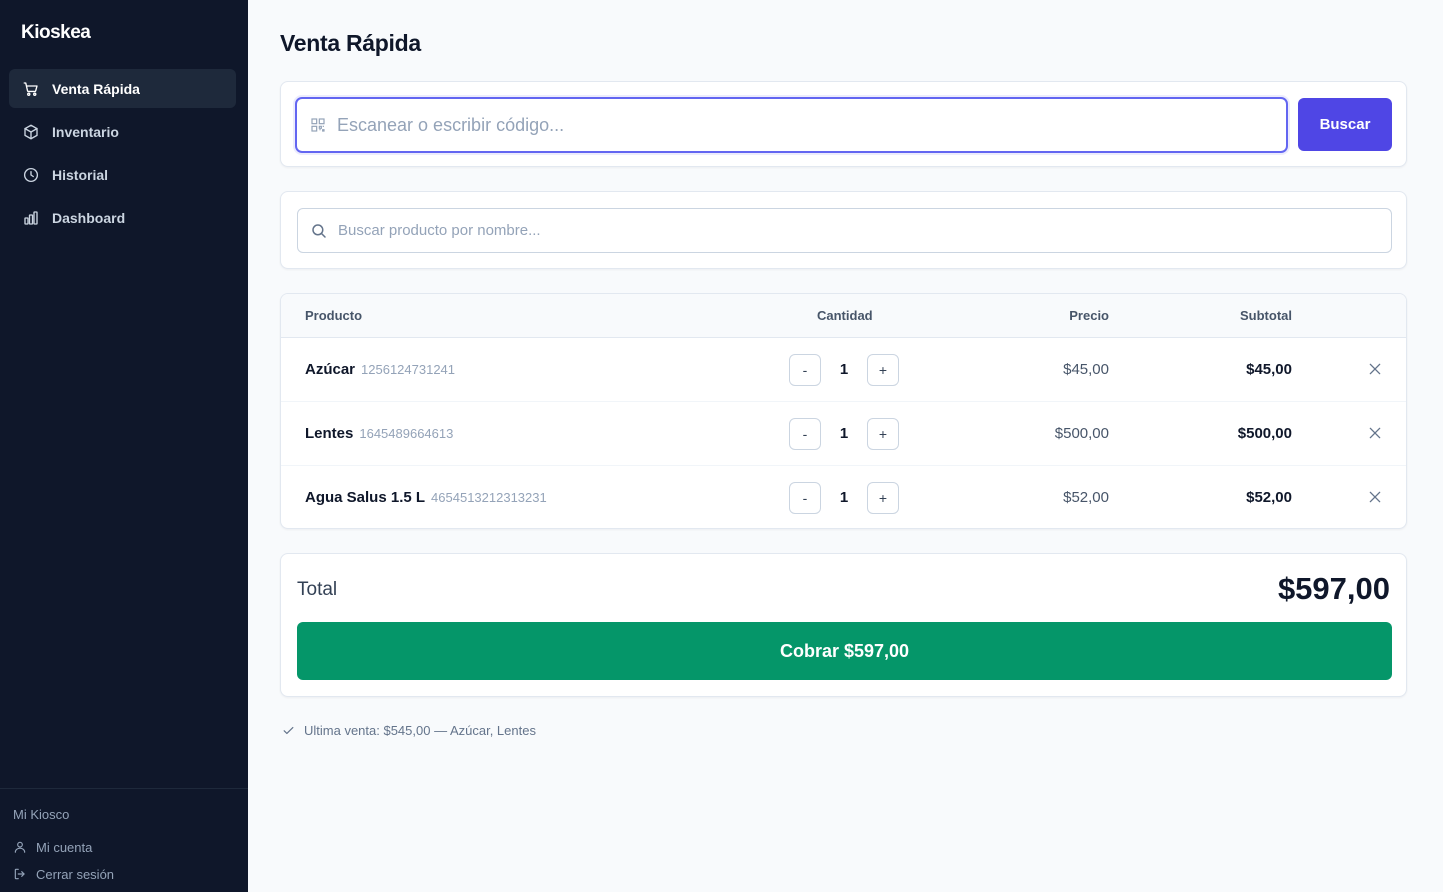 The height and width of the screenshot is (892, 1443). Describe the element at coordinates (30, 88) in the screenshot. I see `cart-icon` at that location.